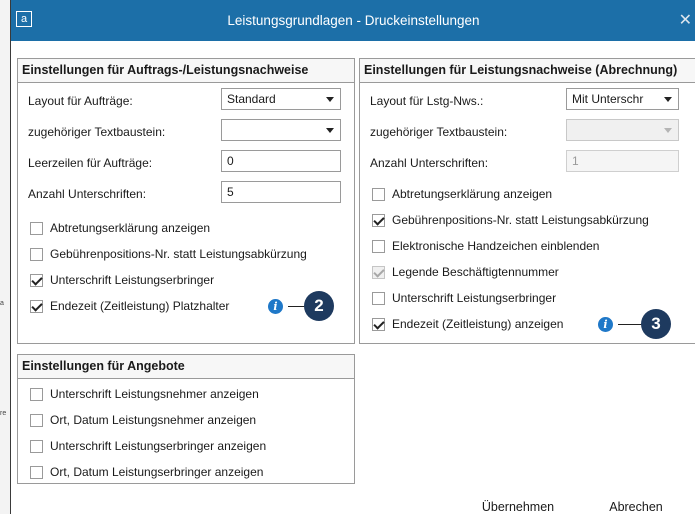  I want to click on checkbox-label: Ort, Datum Leistungserbringer anzeigen, so click(157, 472).